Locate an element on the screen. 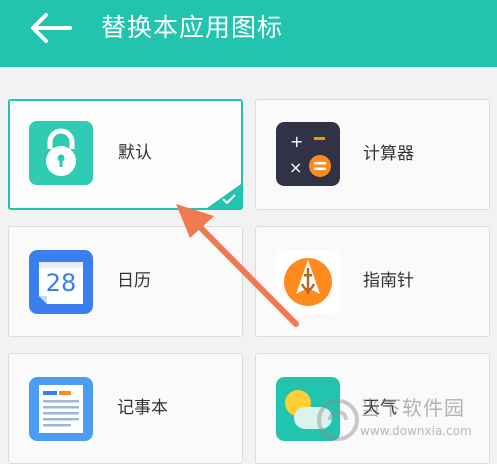 The width and height of the screenshot is (497, 464). calendar-icon: 28 is located at coordinates (61, 282).